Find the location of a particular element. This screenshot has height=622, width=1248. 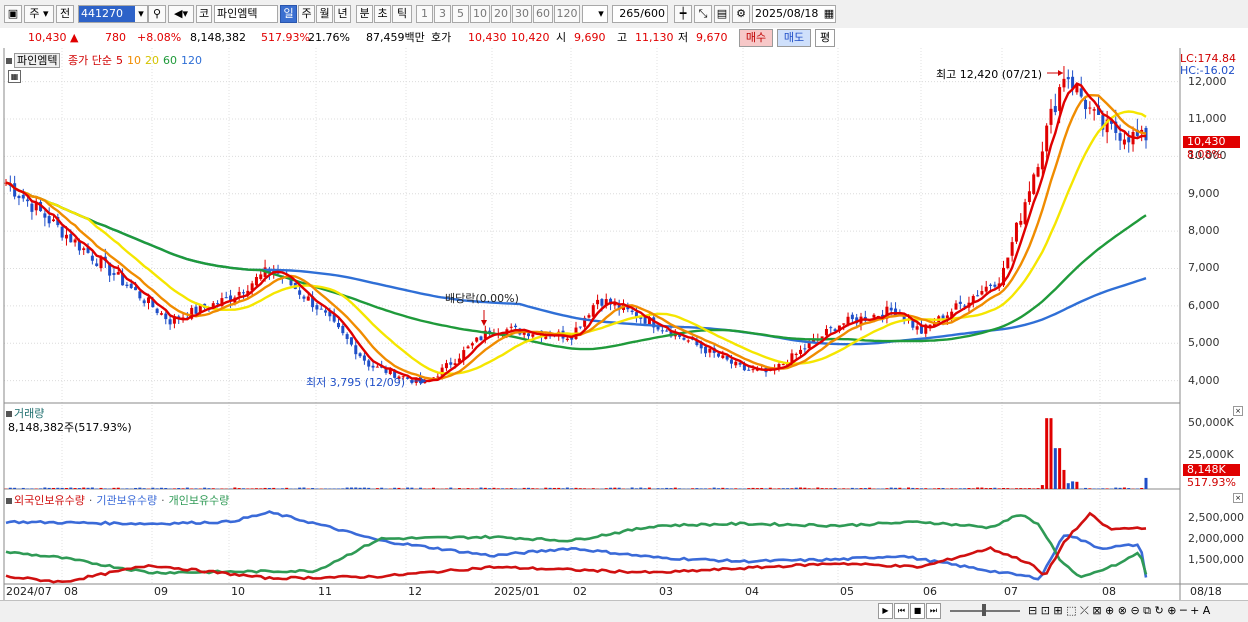

zoom-slider-handle is located at coordinates (984, 610).